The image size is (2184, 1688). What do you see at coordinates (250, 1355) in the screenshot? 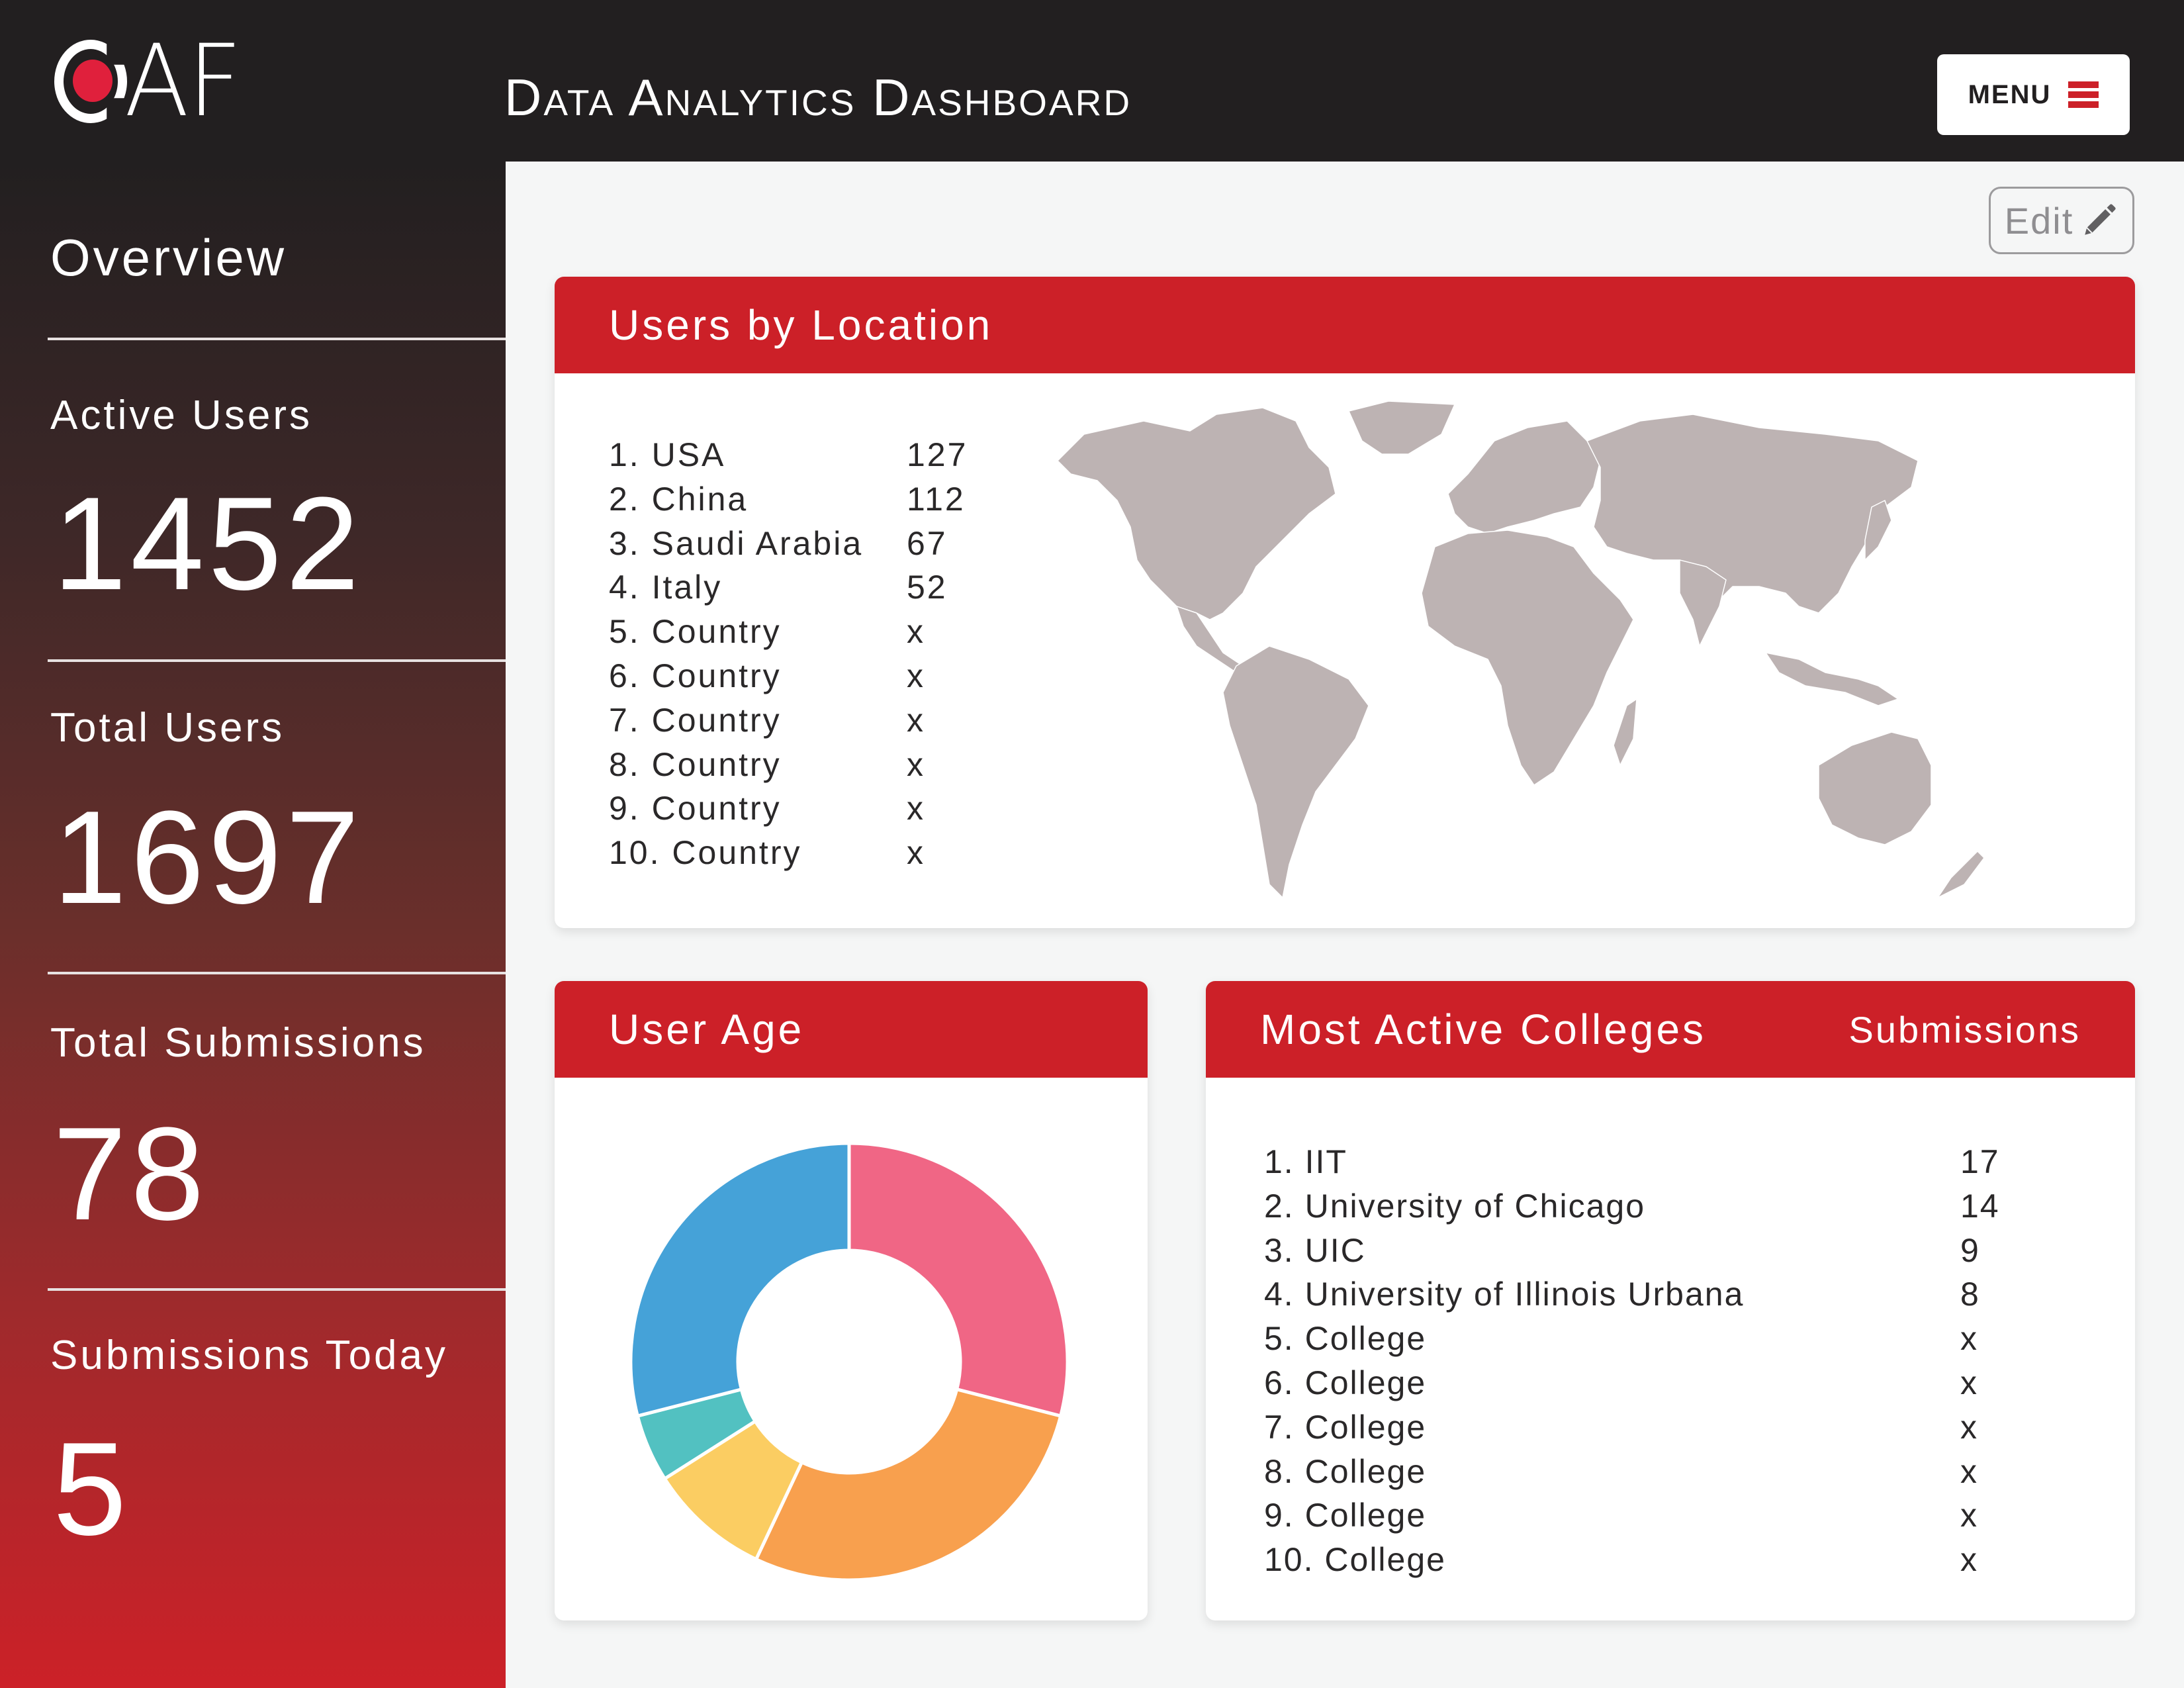
I see `stat-label-submissions-today: Submissions Today` at bounding box center [250, 1355].